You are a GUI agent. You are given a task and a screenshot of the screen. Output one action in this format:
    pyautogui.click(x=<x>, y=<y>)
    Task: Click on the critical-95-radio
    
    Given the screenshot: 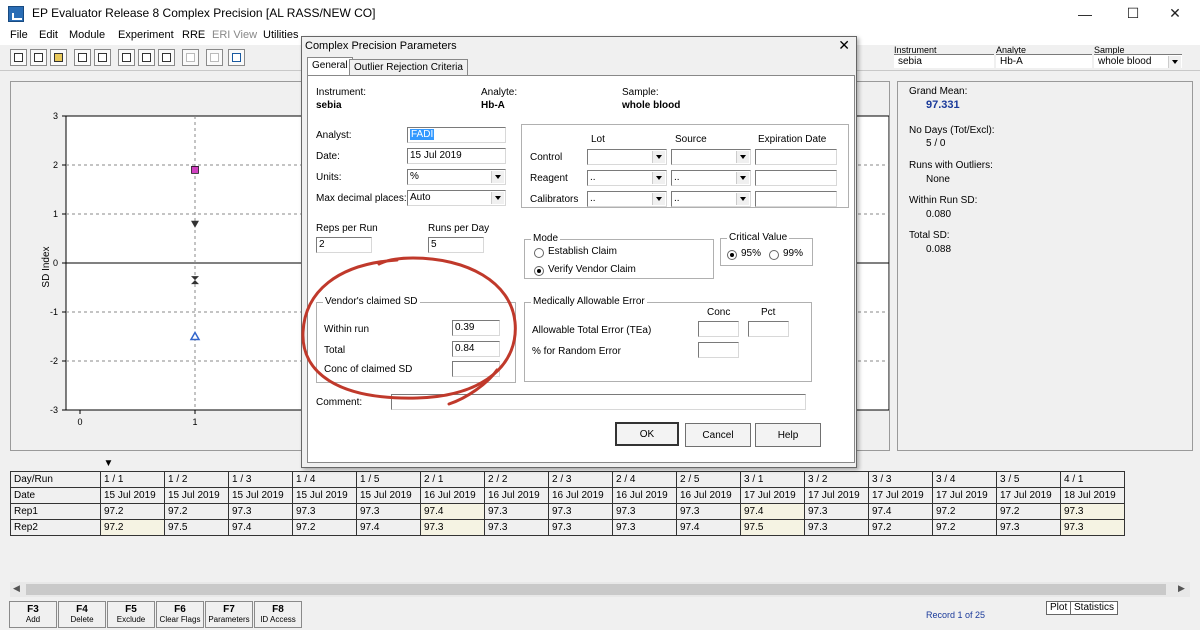 What is the action you would take?
    pyautogui.click(x=732, y=255)
    